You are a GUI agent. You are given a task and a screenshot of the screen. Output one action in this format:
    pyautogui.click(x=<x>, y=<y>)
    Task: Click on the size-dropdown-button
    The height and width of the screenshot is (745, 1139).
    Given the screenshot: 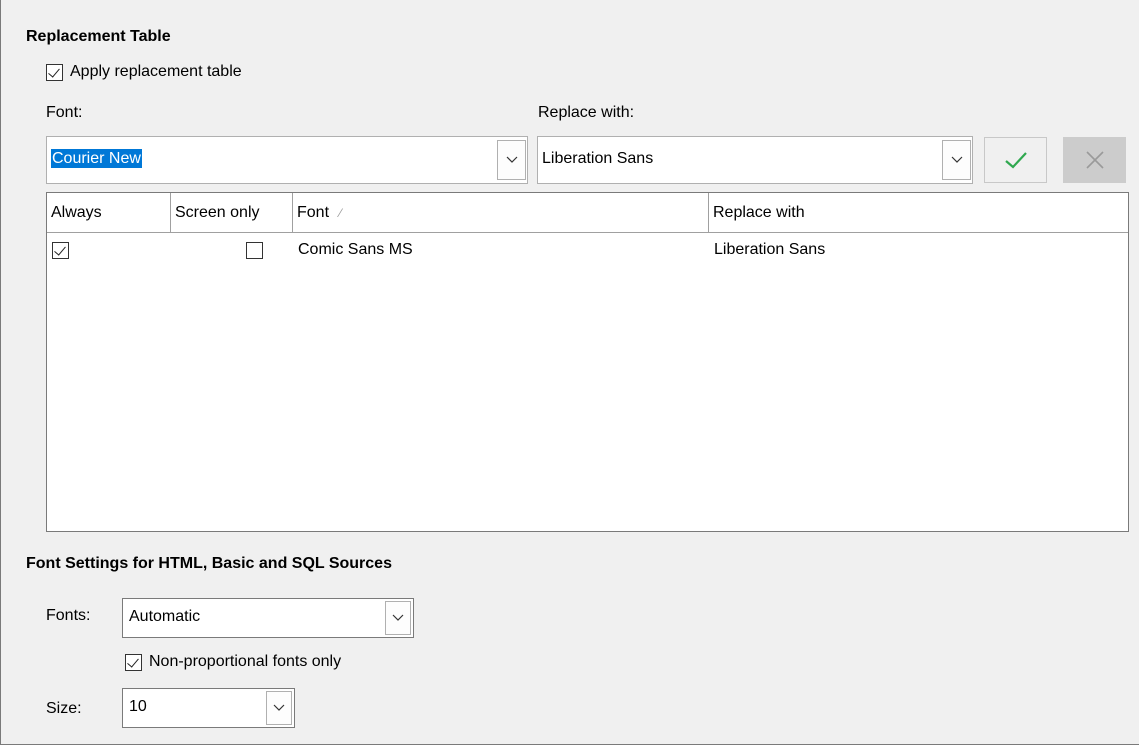 What is the action you would take?
    pyautogui.click(x=279, y=708)
    